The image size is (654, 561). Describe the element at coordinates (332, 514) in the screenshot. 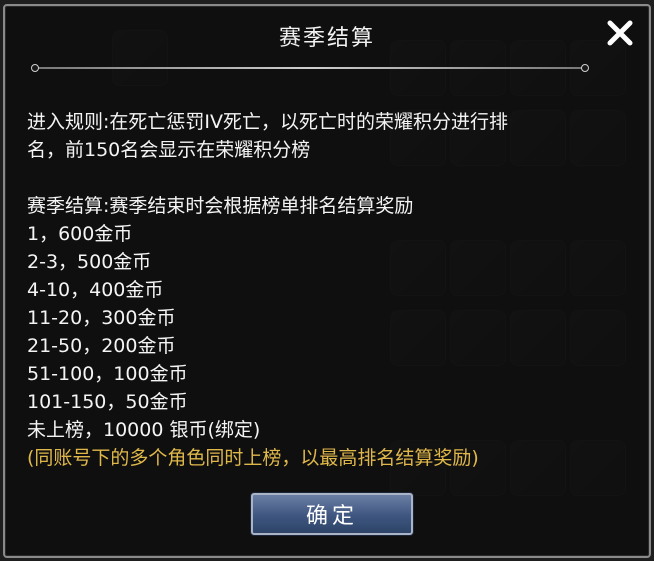

I see `confirm-button: 确定` at that location.